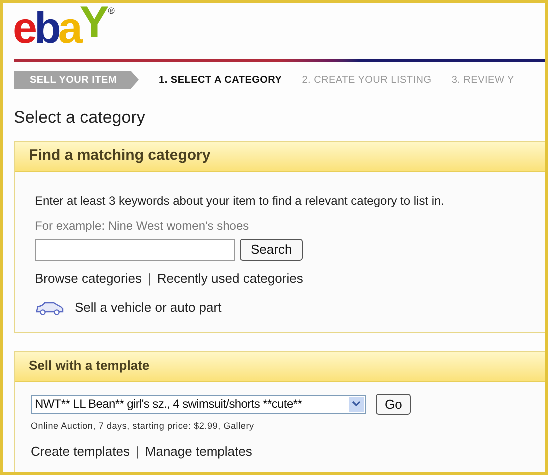 This screenshot has width=548, height=475. I want to click on template-dropdown: NWT** LL Bean** girl's sz., 4 swimsuit/shorts **cute**, so click(198, 404).